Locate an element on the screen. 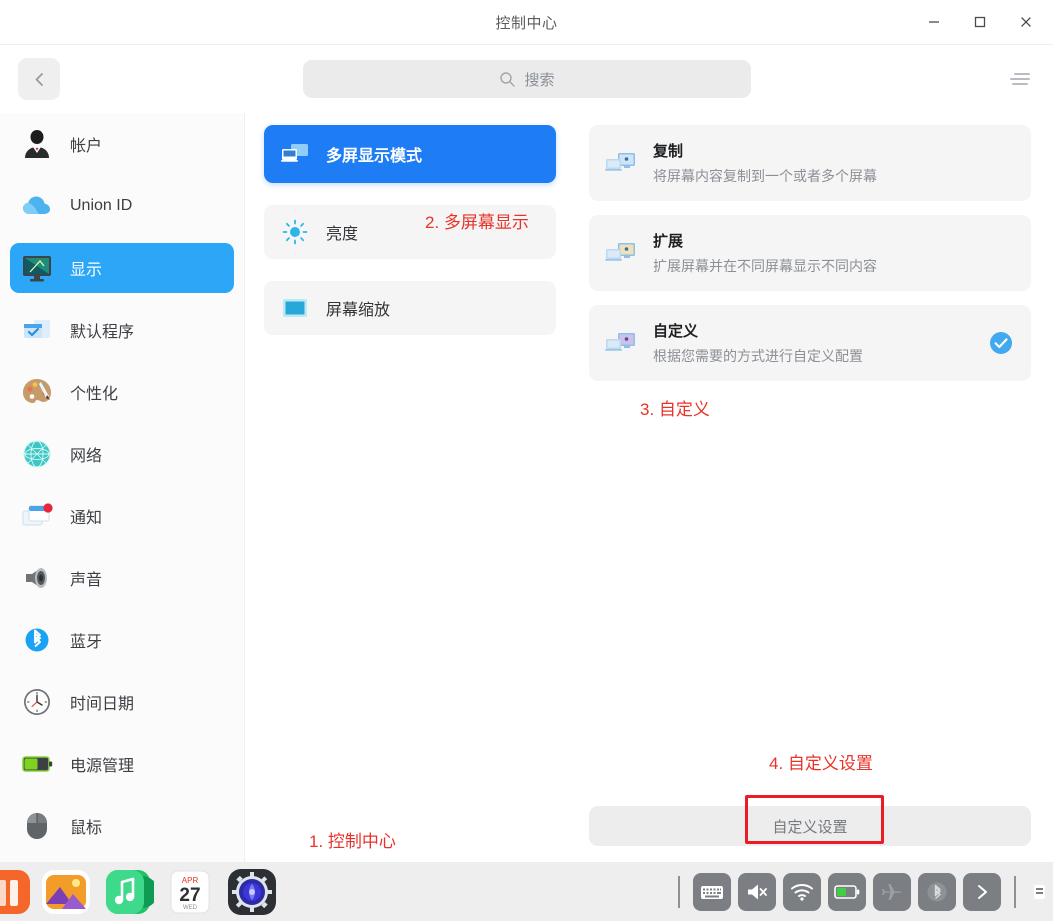 The width and height of the screenshot is (1053, 921). sidebar-item-label: 通知 is located at coordinates (86, 518).